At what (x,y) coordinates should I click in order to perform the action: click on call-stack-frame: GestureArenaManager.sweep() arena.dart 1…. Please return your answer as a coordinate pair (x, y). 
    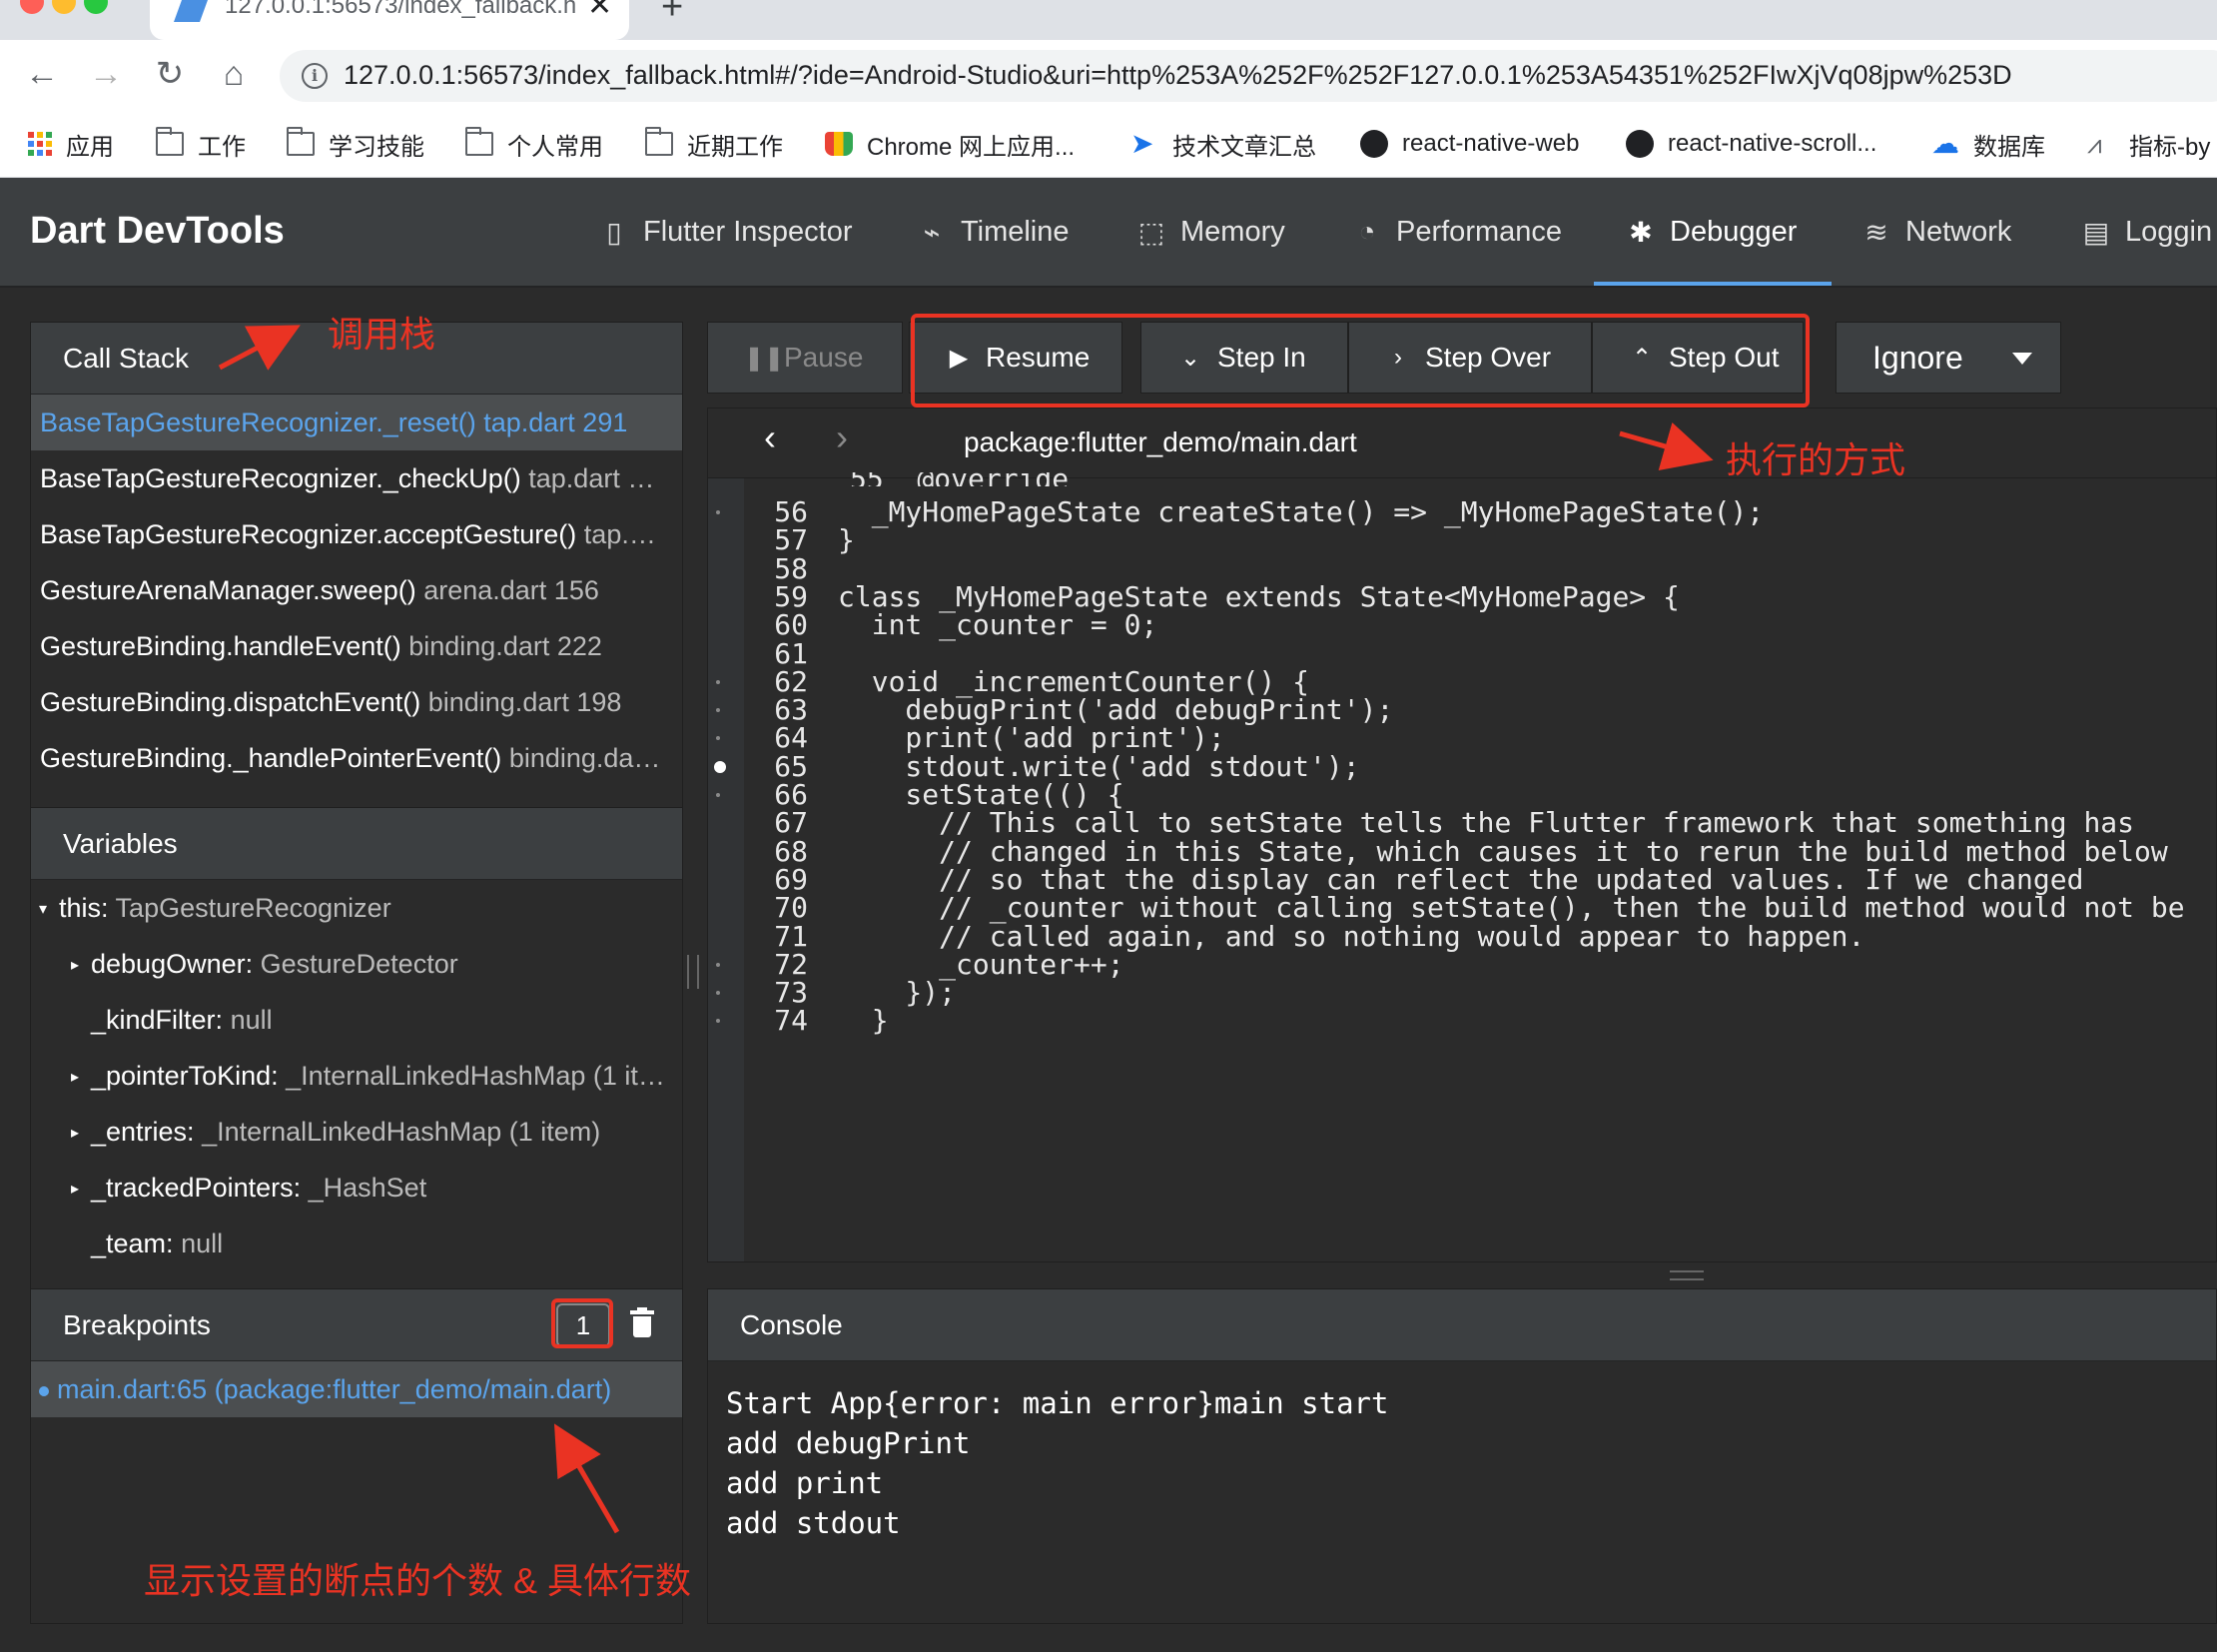
    Looking at the image, I should click on (356, 590).